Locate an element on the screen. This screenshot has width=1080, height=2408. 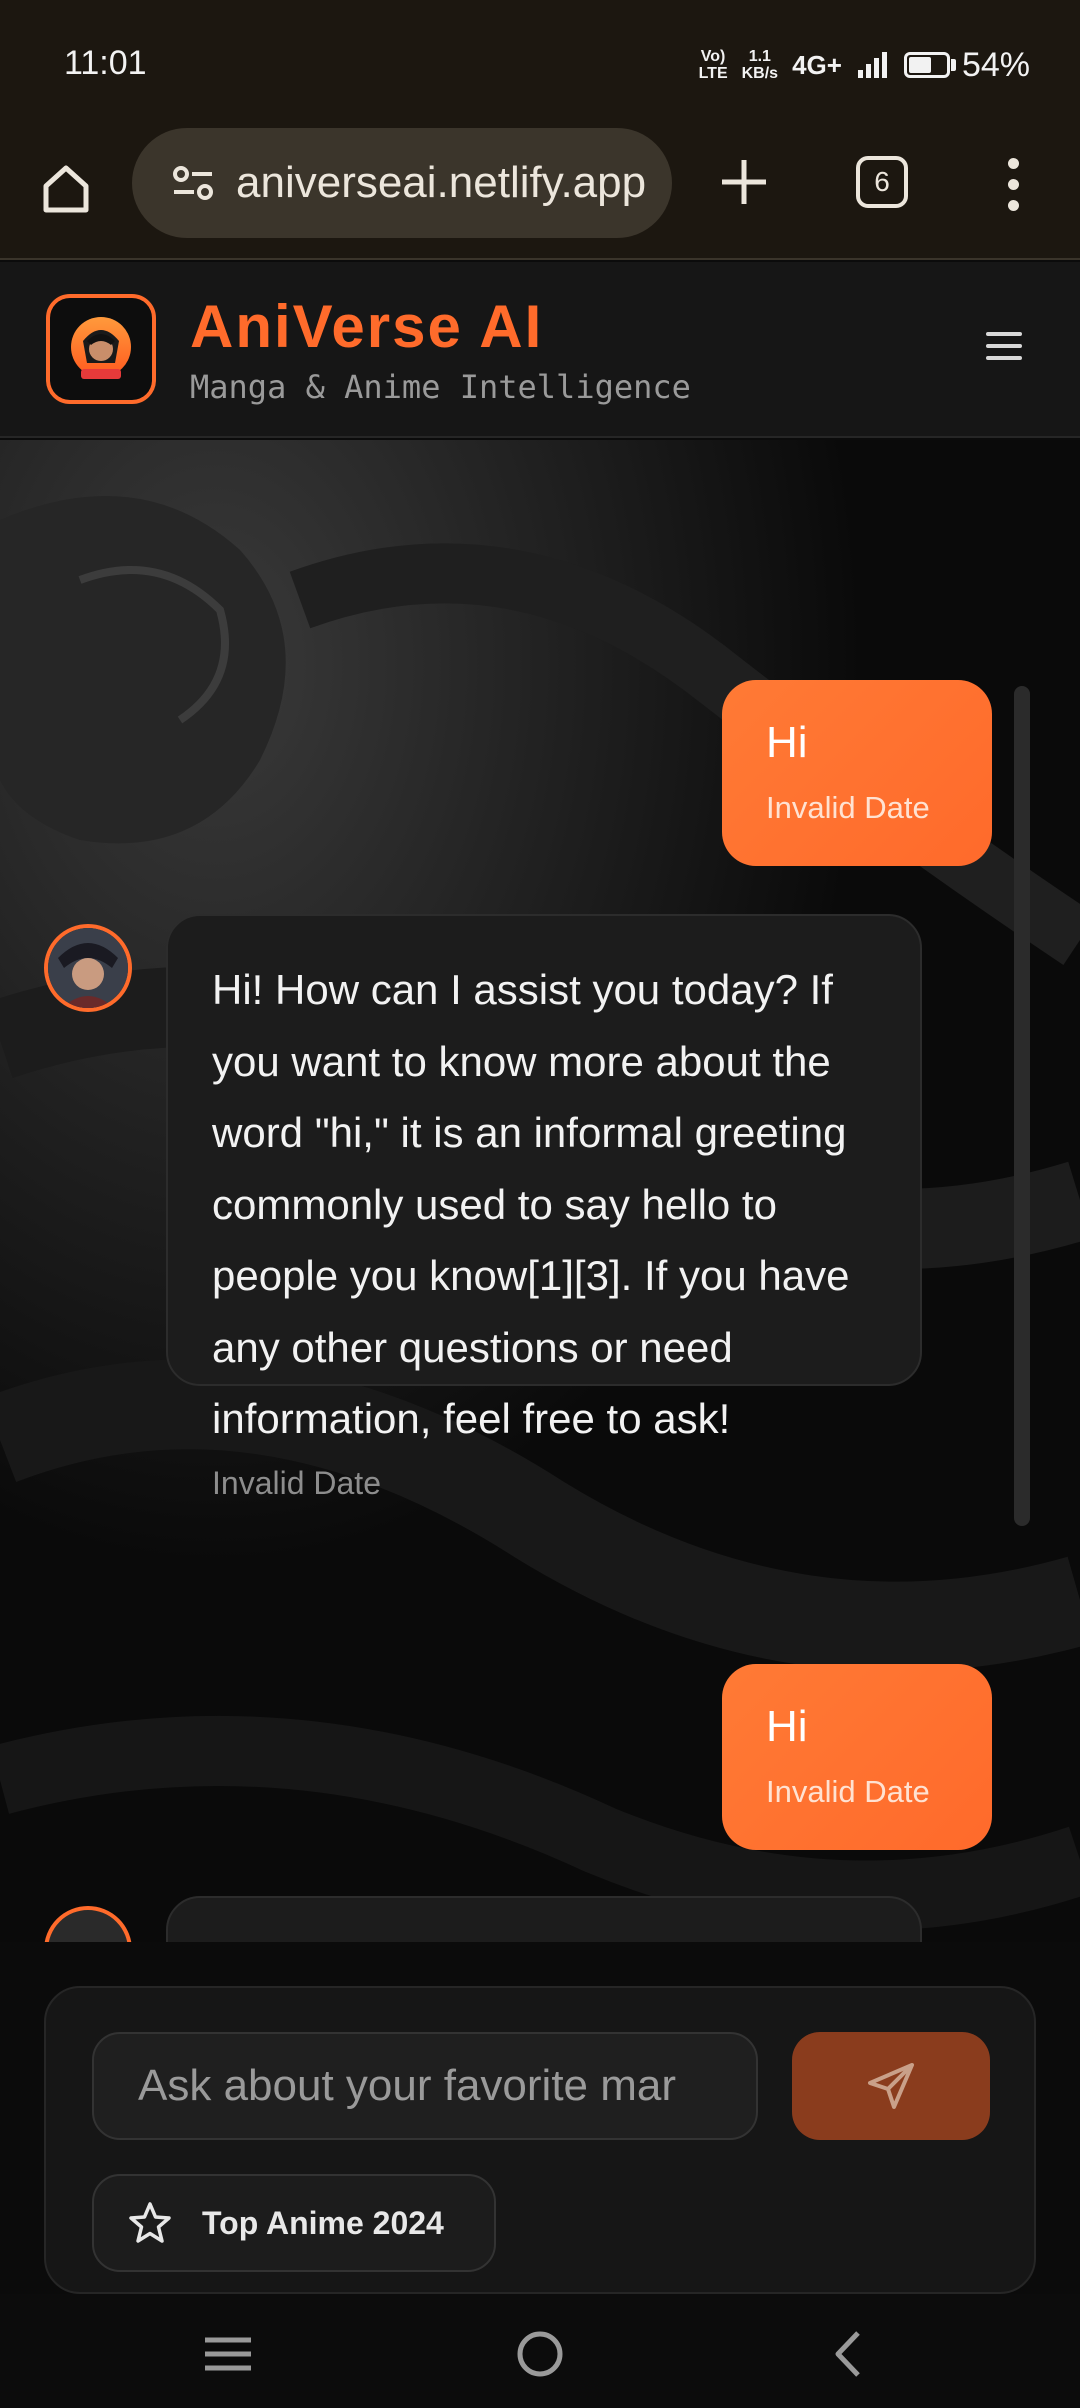
signal-icon is located at coordinates (872, 65).